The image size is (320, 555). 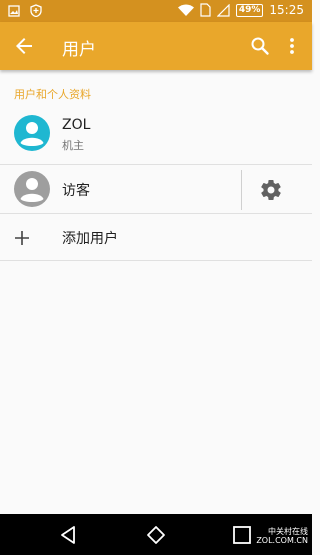 What do you see at coordinates (156, 46) in the screenshot?
I see `app-bar: 用户` at bounding box center [156, 46].